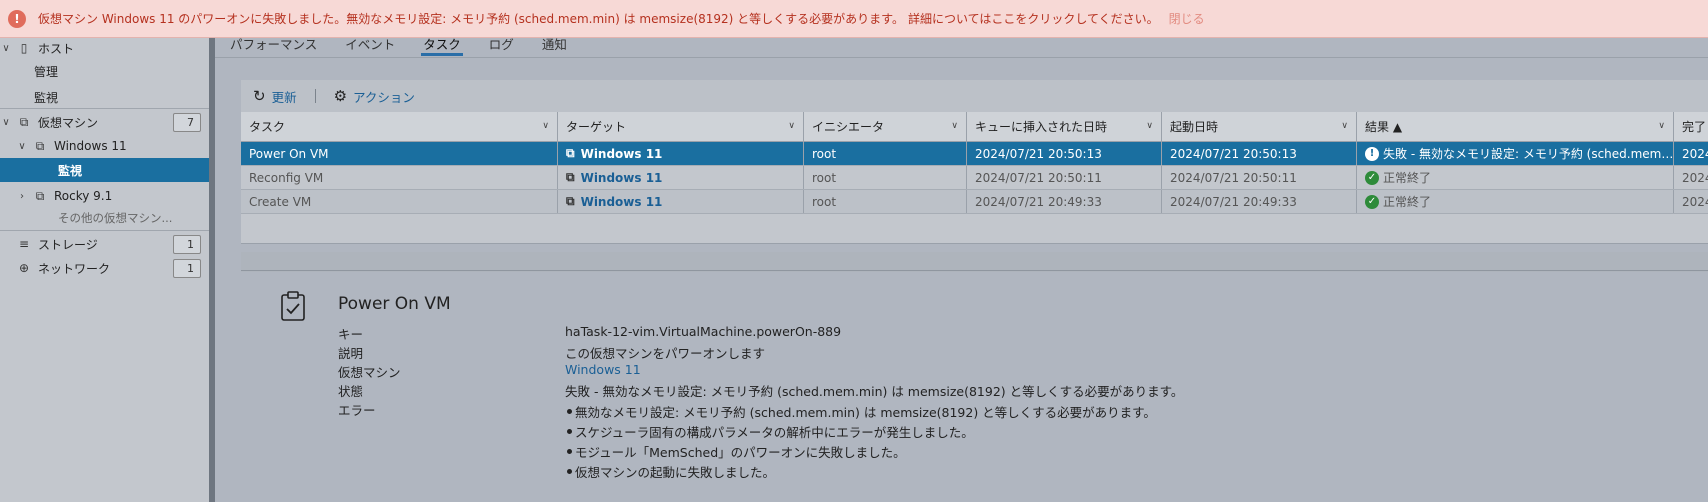  Describe the element at coordinates (374, 96) in the screenshot. I see `actions-button: ⚙ アクション` at that location.